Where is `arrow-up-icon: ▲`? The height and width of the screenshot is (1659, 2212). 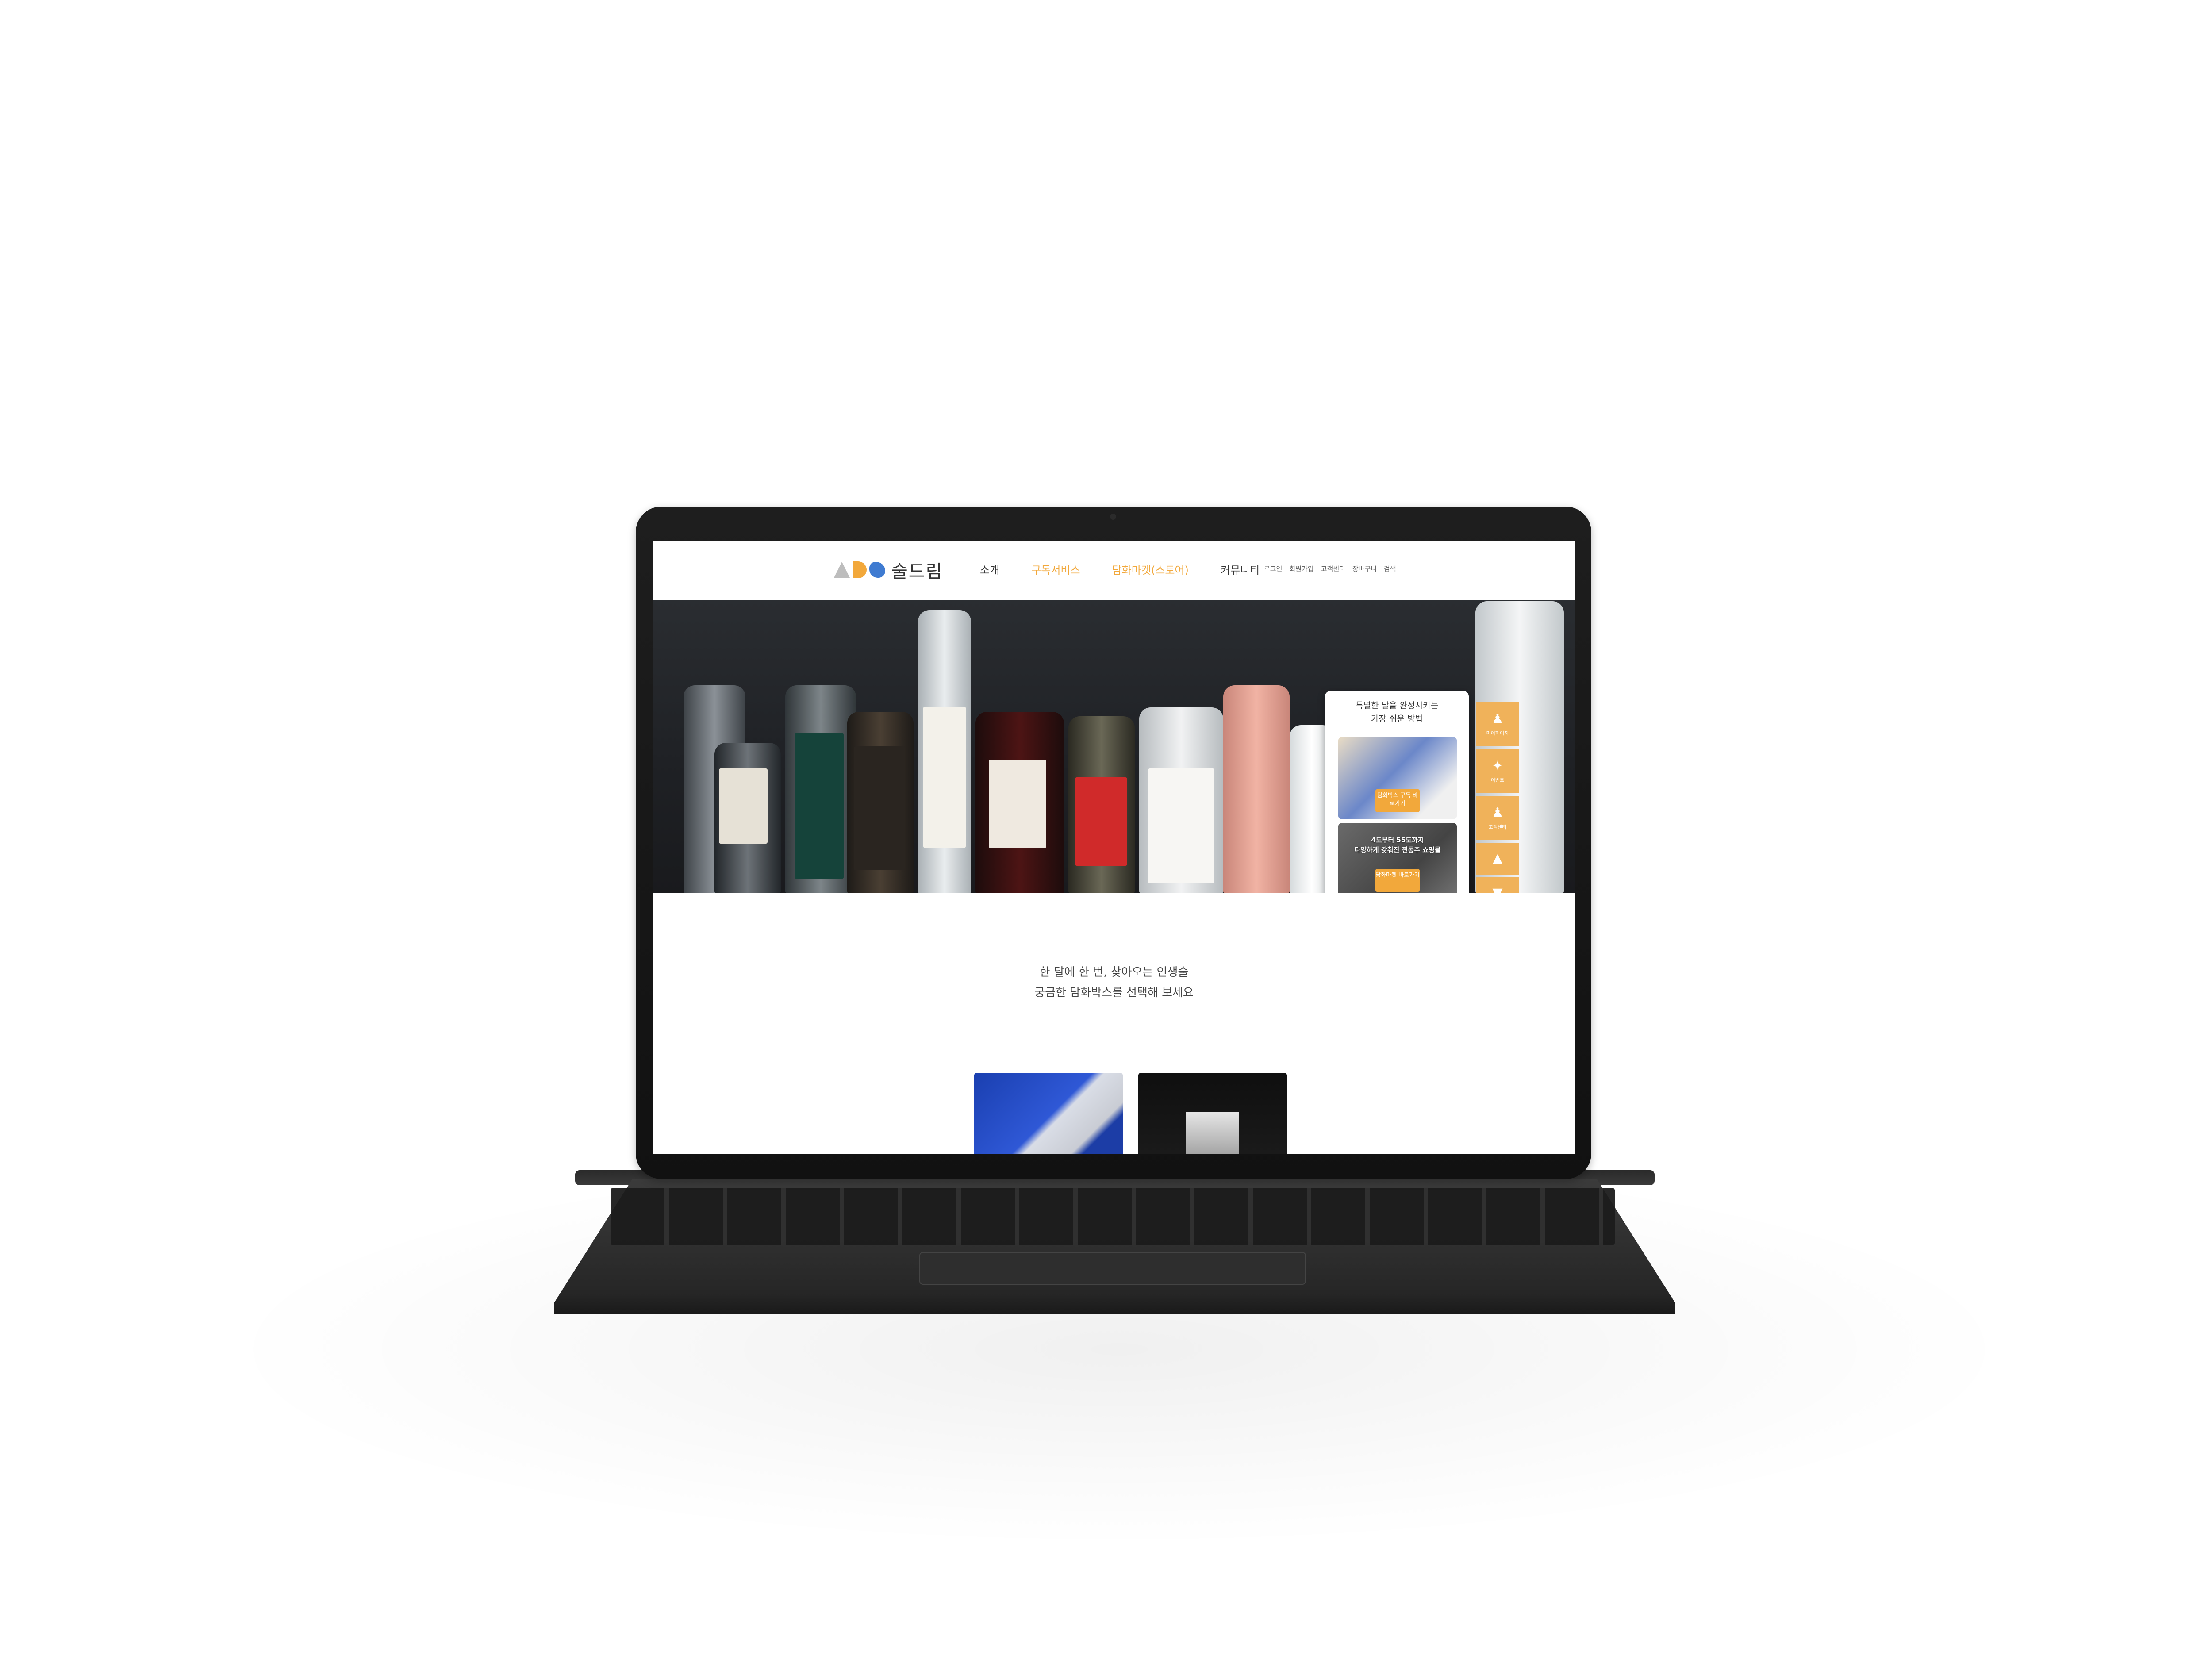
arrow-up-icon: ▲ is located at coordinates (1497, 859).